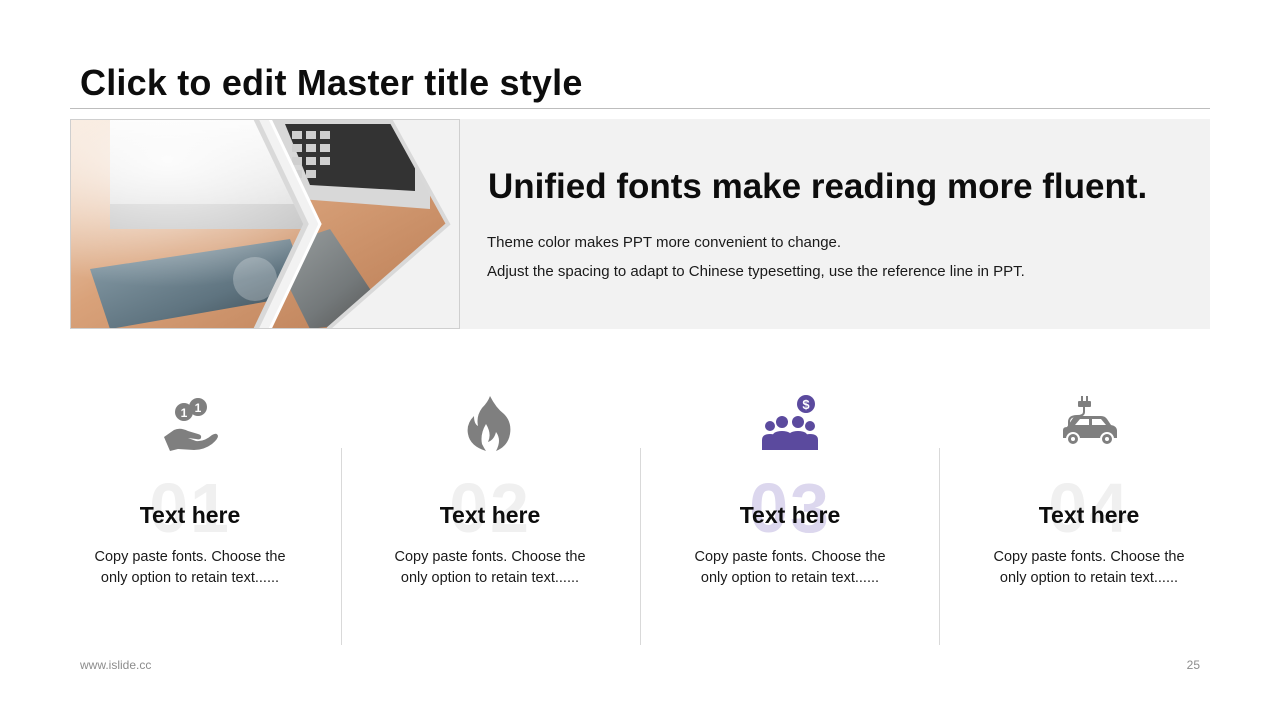 The image size is (1280, 720). I want to click on electric-car-icon, so click(1090, 421).